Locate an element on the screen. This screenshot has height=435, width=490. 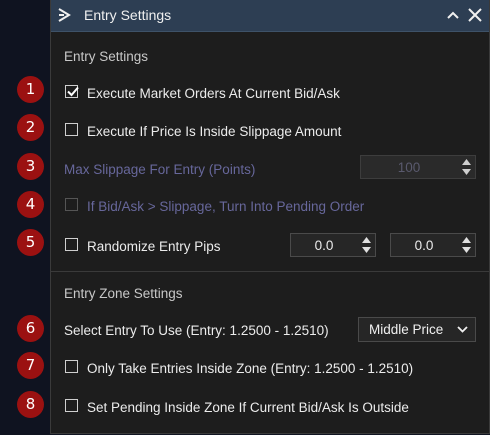
execute-market-checkbox is located at coordinates (72, 91).